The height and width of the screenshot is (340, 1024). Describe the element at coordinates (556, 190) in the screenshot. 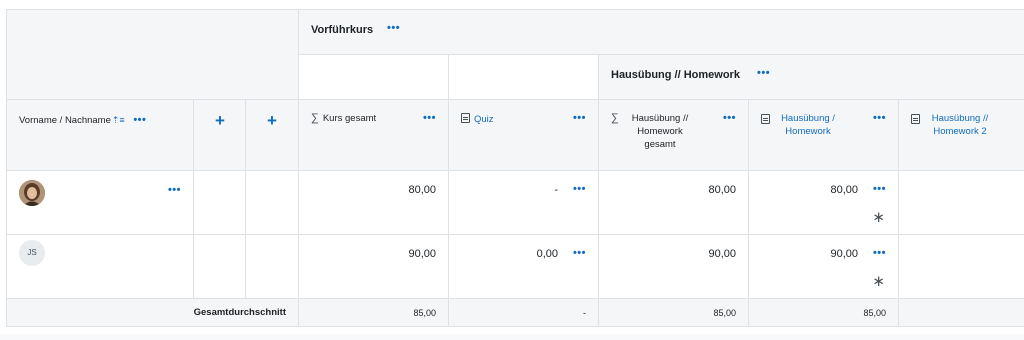

I see `grade-value: -` at that location.